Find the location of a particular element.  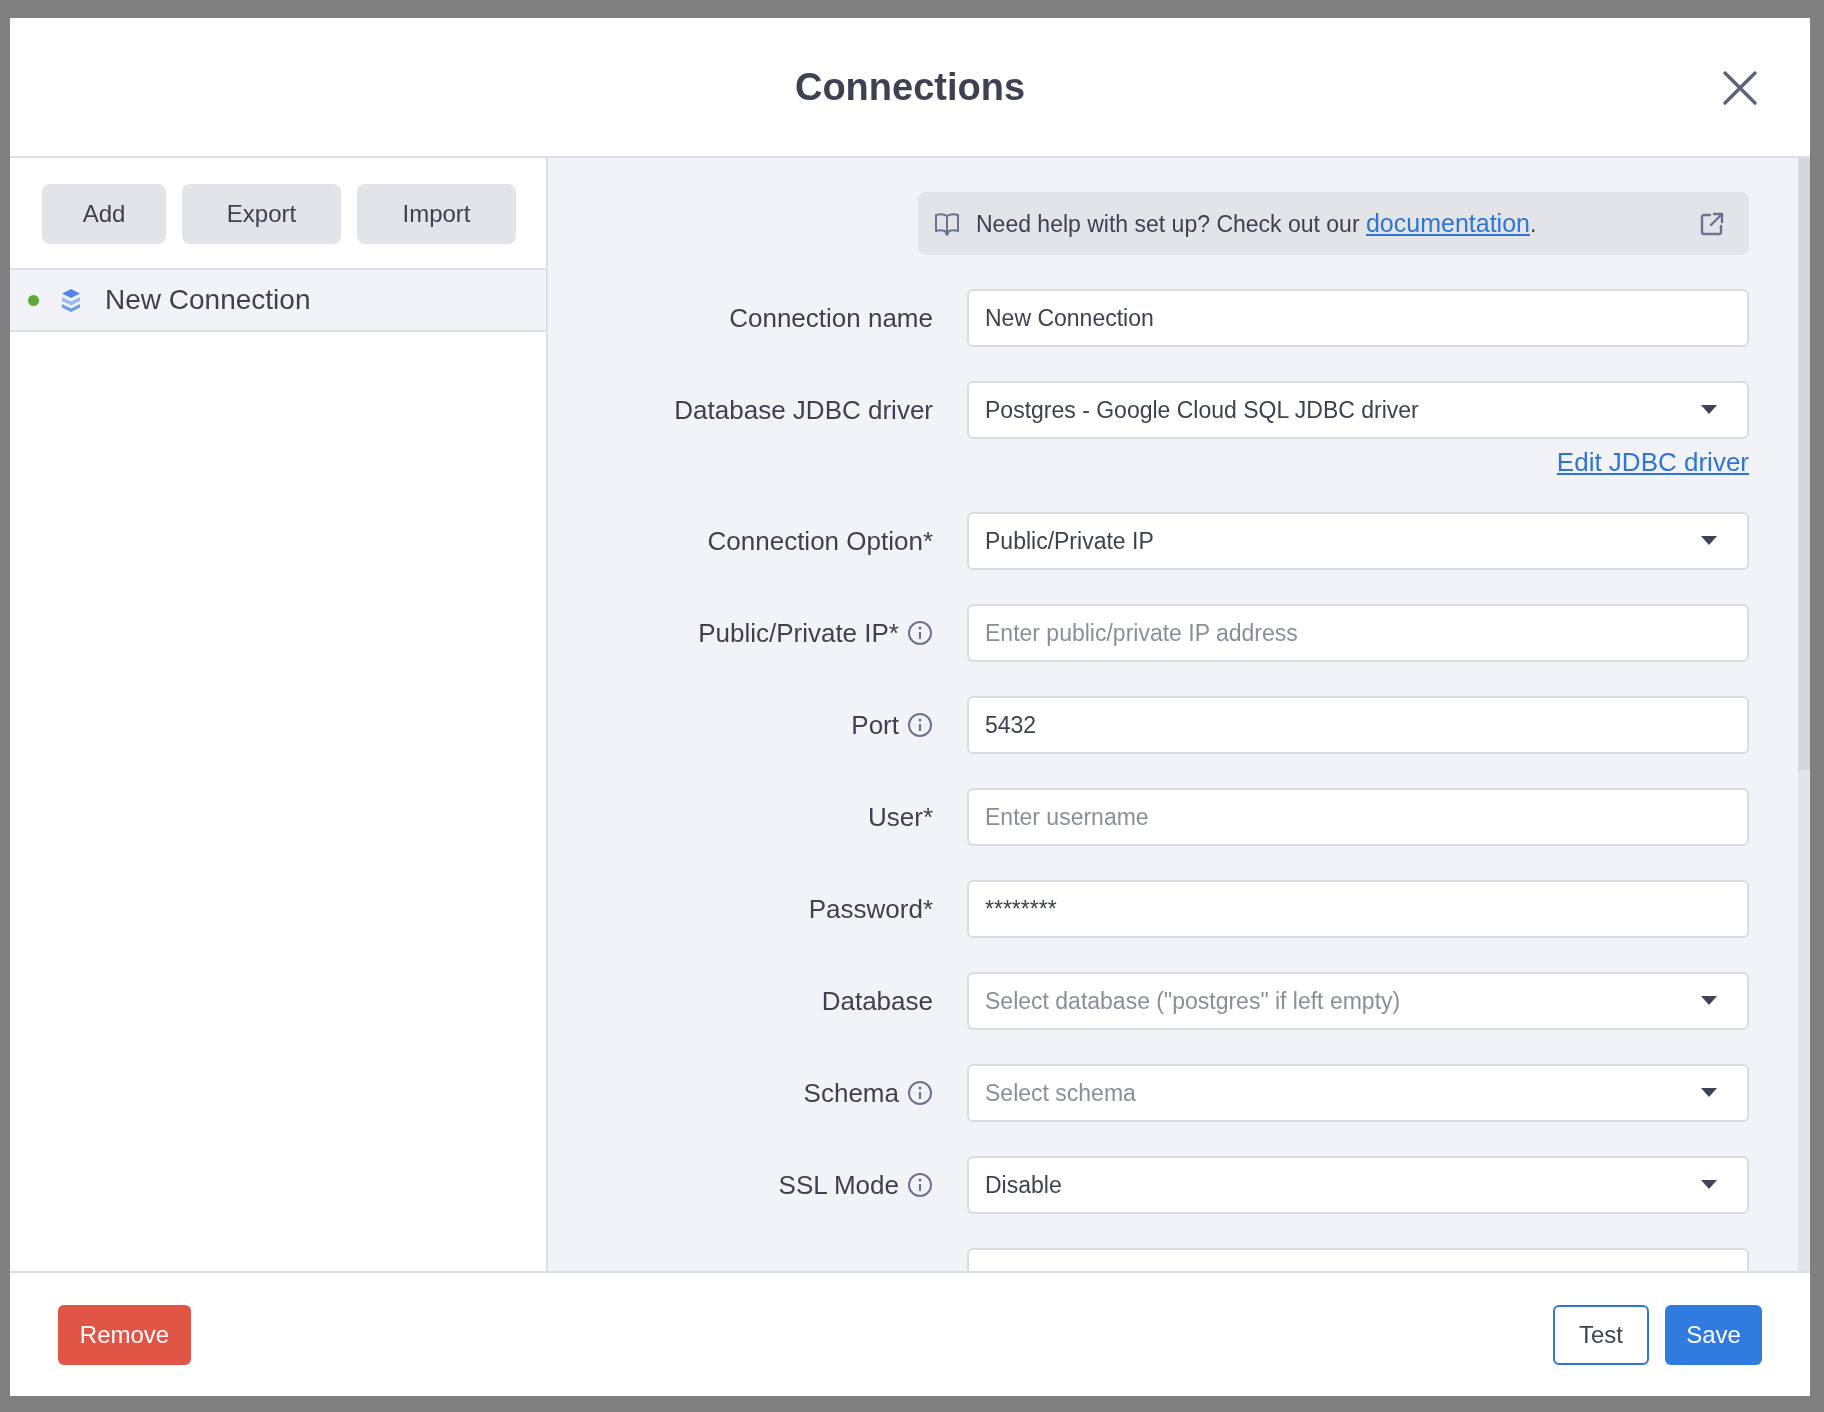

connection-item: New Connection is located at coordinates (278, 301).